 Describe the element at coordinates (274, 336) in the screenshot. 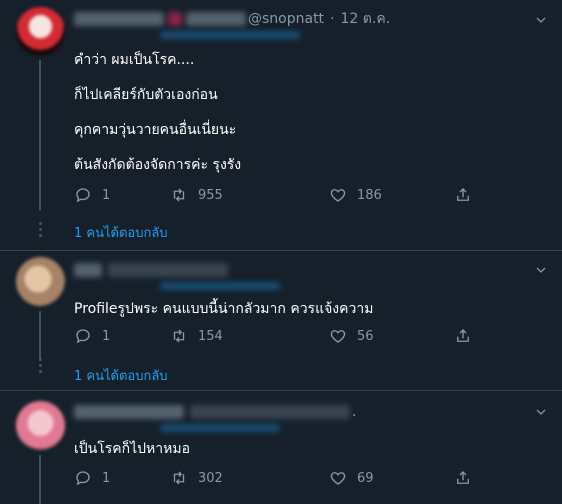

I see `tweet-actions: 1 154 56` at that location.